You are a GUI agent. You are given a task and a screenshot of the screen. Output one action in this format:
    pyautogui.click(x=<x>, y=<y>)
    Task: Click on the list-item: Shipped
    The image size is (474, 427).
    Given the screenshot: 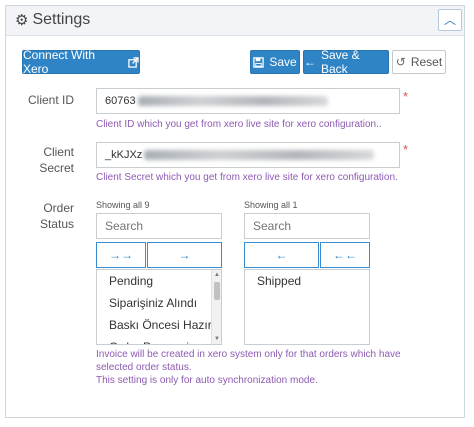 What is the action you would take?
    pyautogui.click(x=307, y=281)
    